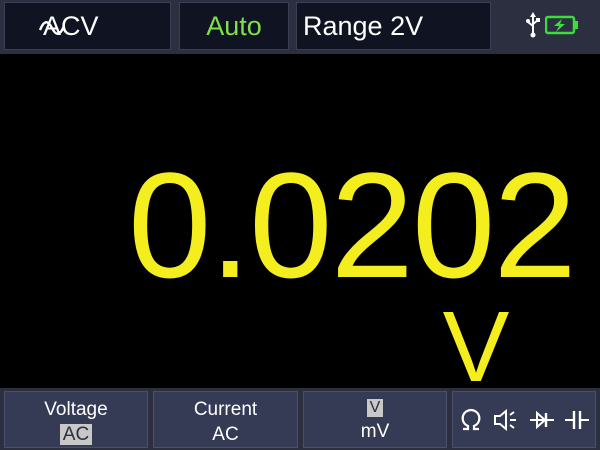 This screenshot has height=450, width=600. I want to click on ac-wave-icon, so click(52, 28).